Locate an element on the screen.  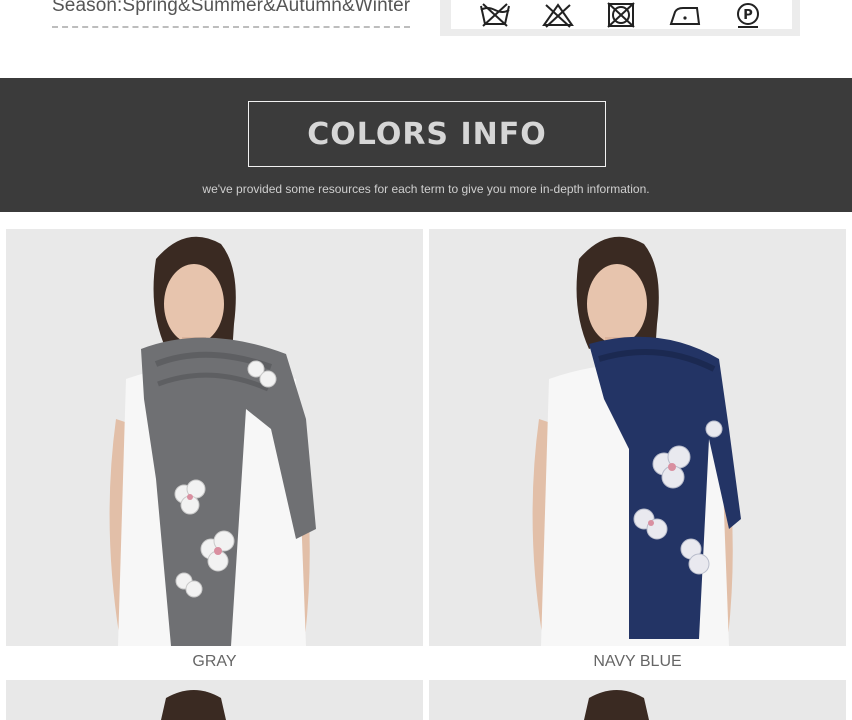
banner-title-frame: COLORS INFO is located at coordinates (427, 134).